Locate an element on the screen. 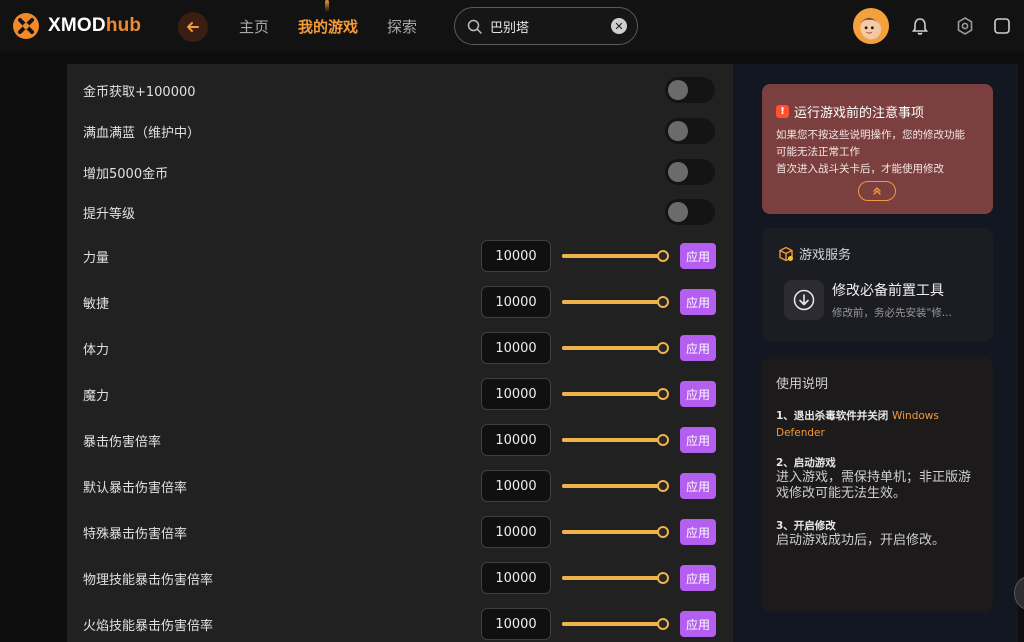 This screenshot has width=1024, height=642. nav-home: 主页 is located at coordinates (254, 26).